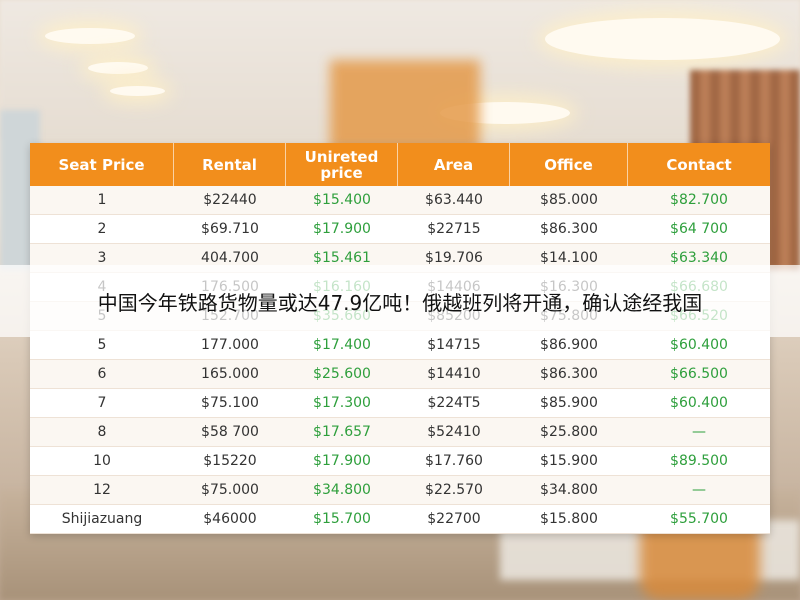  I want to click on table-row: 1 $22440 $15.400 $63.440 $85.000 $82.700, so click(400, 200).